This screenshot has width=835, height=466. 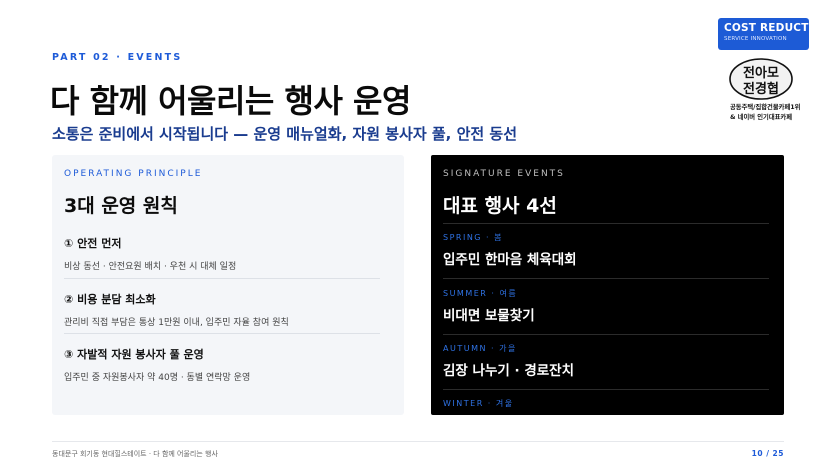 What do you see at coordinates (121, 206) in the screenshot?
I see `principles-title: 3대 운영 원칙` at bounding box center [121, 206].